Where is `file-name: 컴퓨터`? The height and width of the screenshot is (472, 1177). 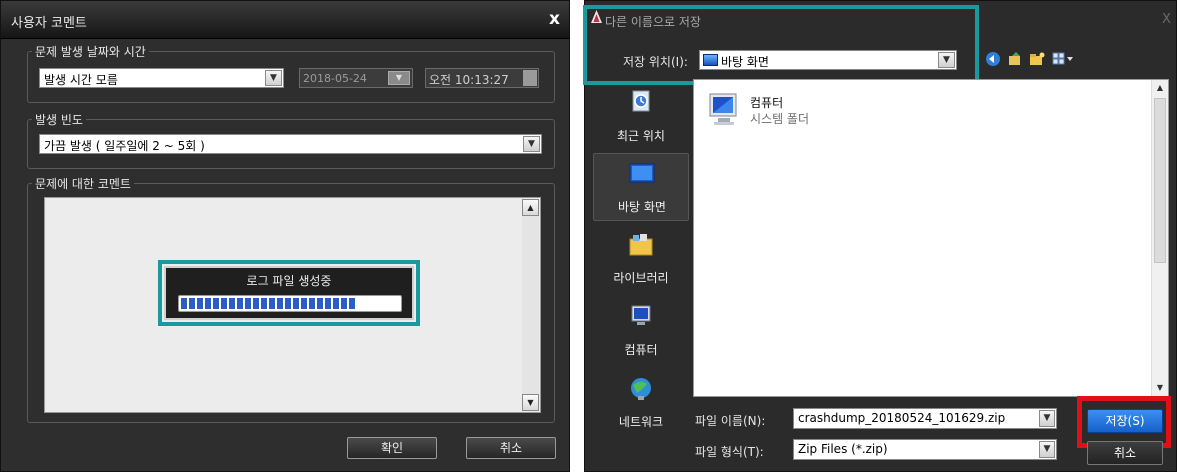
file-name: 컴퓨터 is located at coordinates (767, 103).